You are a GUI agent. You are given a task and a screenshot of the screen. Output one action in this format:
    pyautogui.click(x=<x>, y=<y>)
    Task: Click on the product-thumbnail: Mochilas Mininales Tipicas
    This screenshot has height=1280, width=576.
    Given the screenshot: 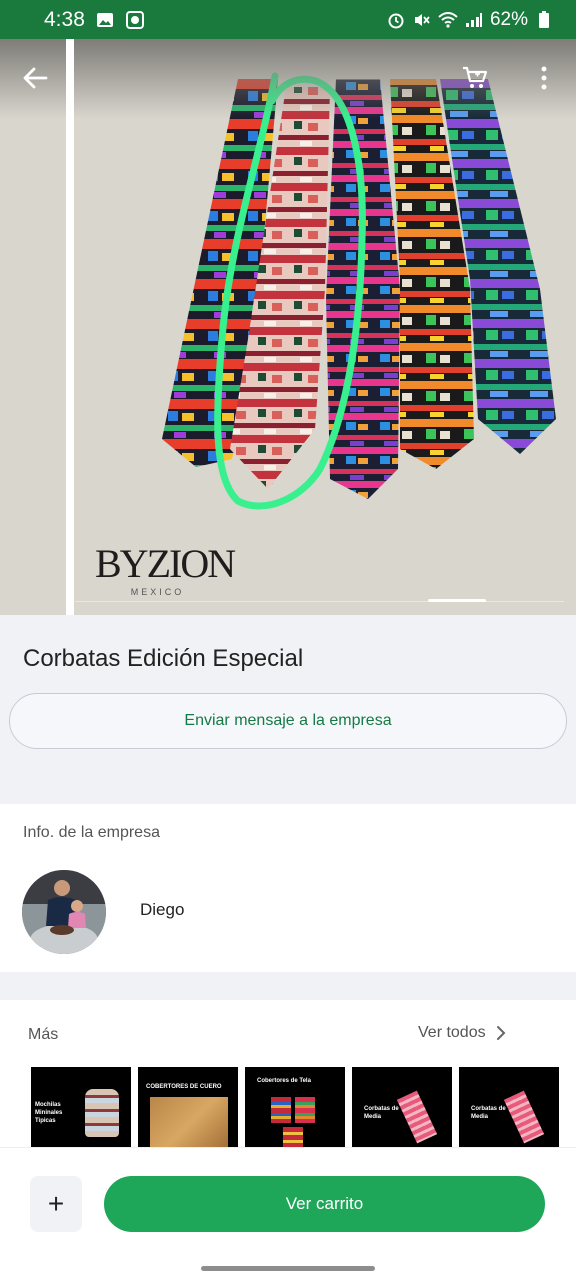 What is the action you would take?
    pyautogui.click(x=81, y=1108)
    